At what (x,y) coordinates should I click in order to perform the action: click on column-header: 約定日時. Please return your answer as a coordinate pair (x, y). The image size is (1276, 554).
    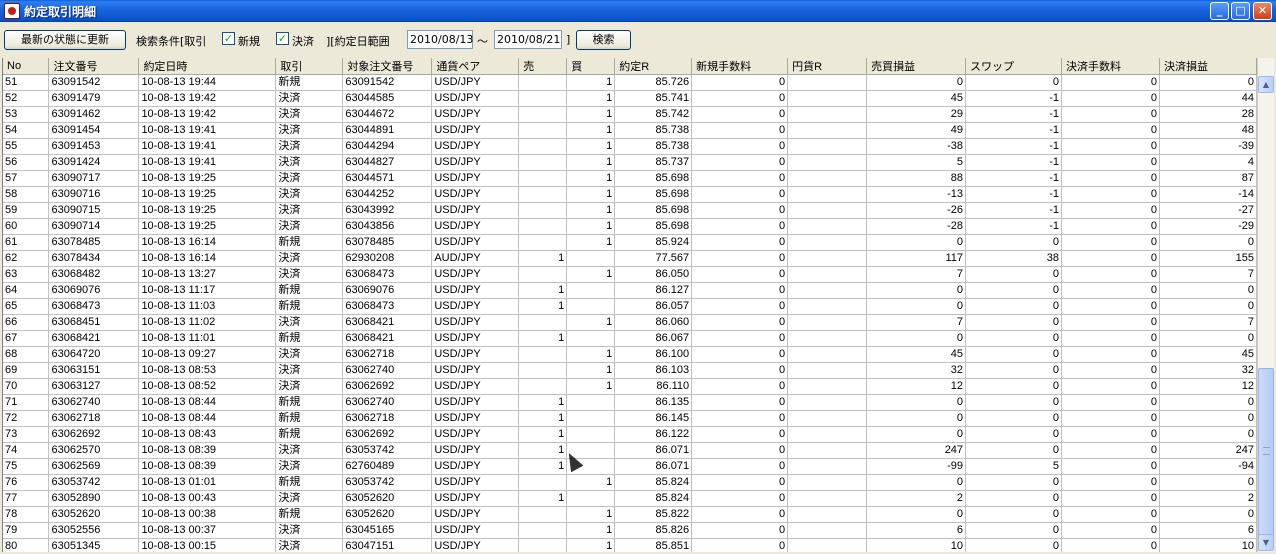
    Looking at the image, I should click on (207, 66).